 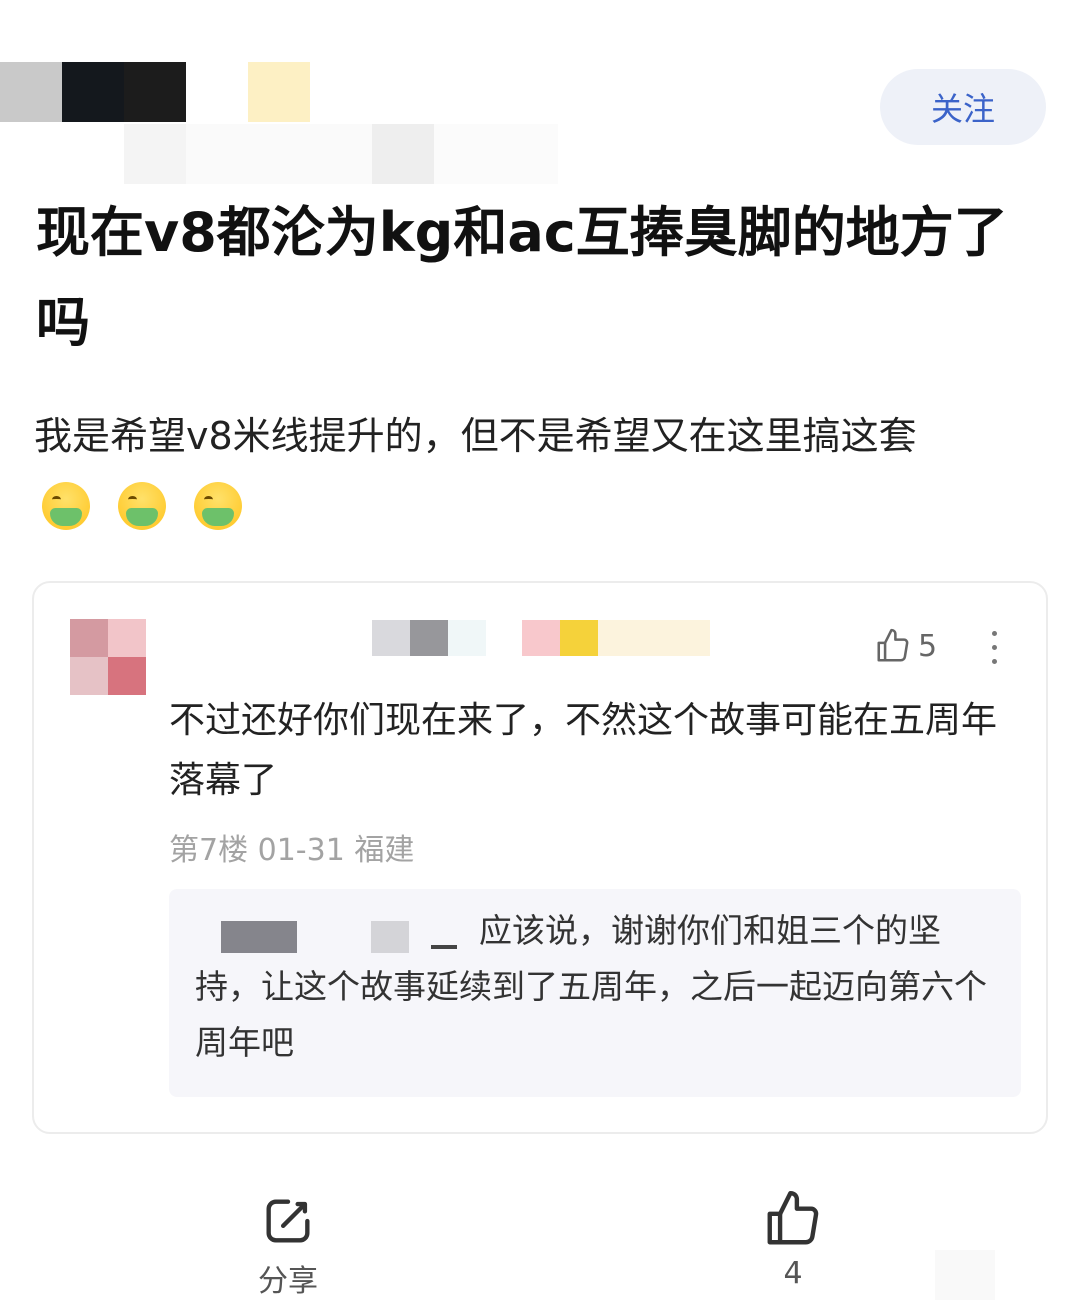 What do you see at coordinates (108, 657) in the screenshot?
I see `avatar` at bounding box center [108, 657].